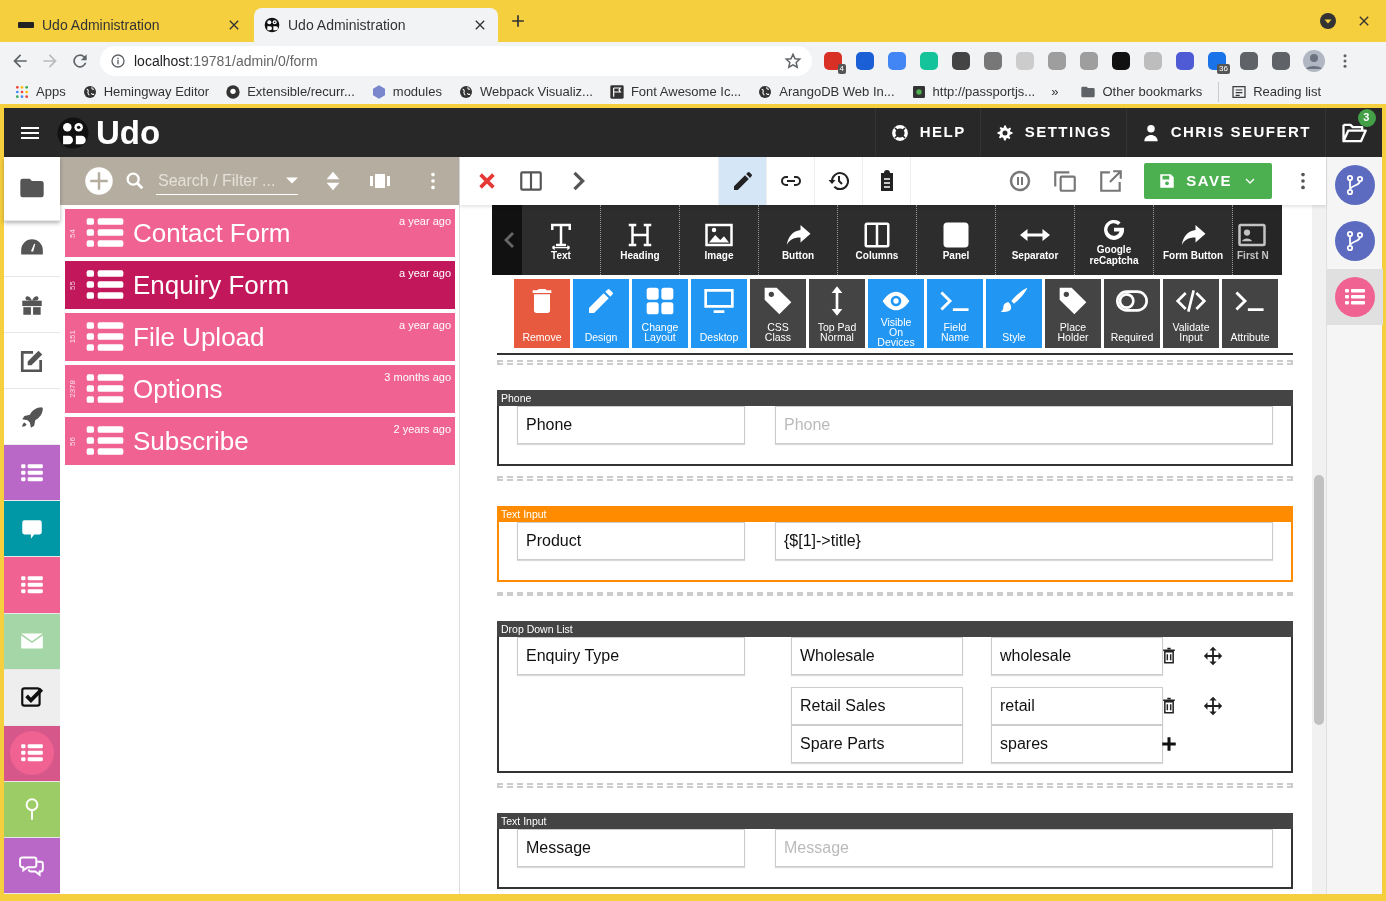 Image resolution: width=1386 pixels, height=901 pixels. I want to click on form-element: Phone Phone Phone, so click(895, 428).